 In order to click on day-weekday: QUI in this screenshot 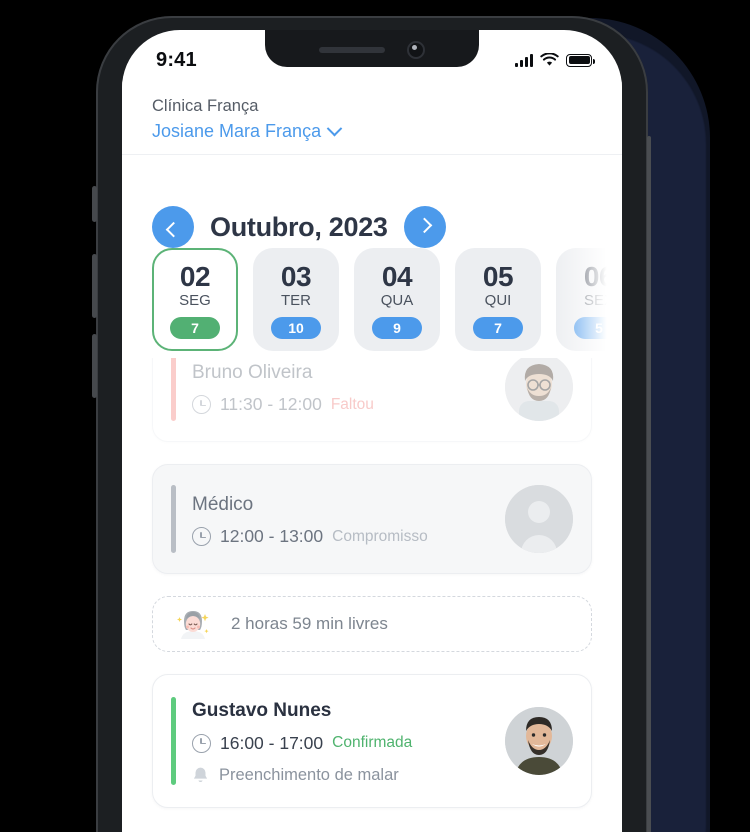, I will do `click(498, 301)`.